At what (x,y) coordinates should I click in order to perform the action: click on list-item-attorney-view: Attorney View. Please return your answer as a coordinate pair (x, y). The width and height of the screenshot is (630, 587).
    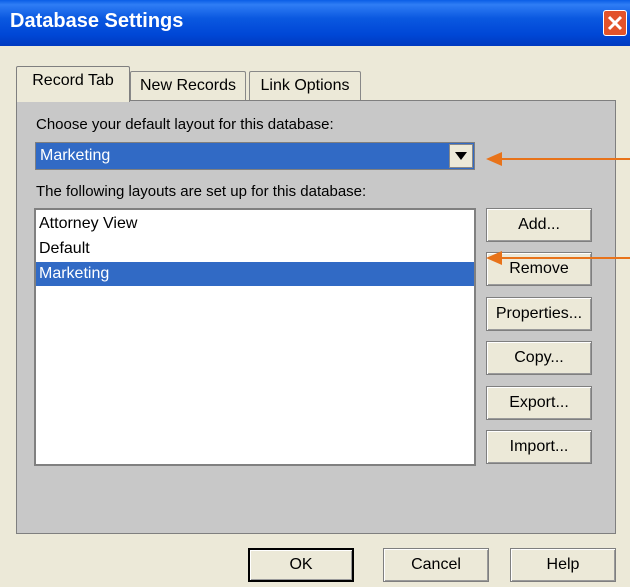
    Looking at the image, I should click on (255, 224).